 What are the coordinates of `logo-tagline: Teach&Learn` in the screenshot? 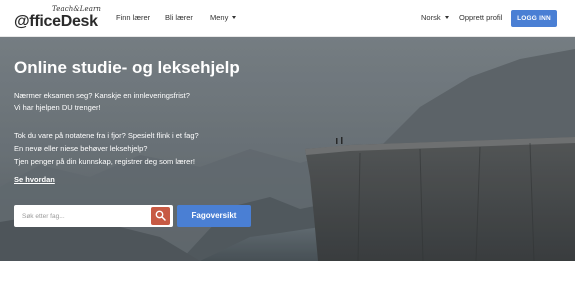 It's located at (77, 9).